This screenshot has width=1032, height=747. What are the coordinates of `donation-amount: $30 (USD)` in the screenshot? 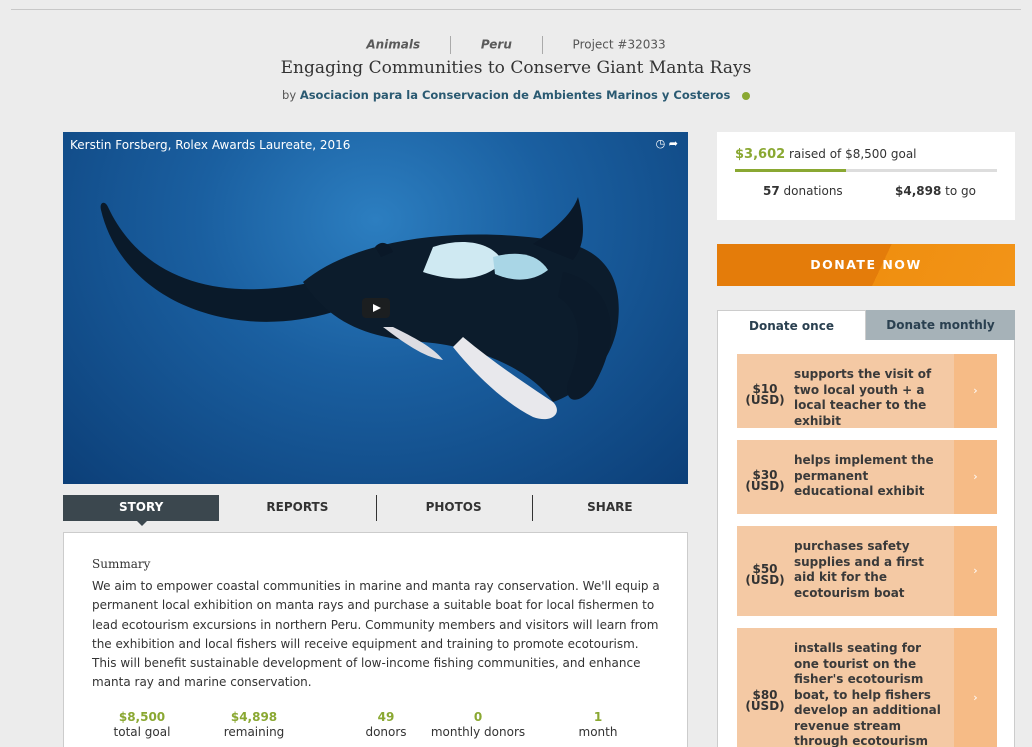 It's located at (765, 481).